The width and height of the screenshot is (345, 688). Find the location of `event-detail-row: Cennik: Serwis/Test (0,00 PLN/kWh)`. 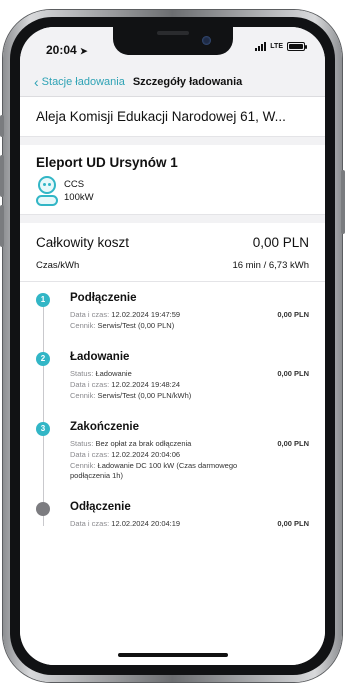

event-detail-row: Cennik: Serwis/Test (0,00 PLN/kWh) is located at coordinates (189, 396).